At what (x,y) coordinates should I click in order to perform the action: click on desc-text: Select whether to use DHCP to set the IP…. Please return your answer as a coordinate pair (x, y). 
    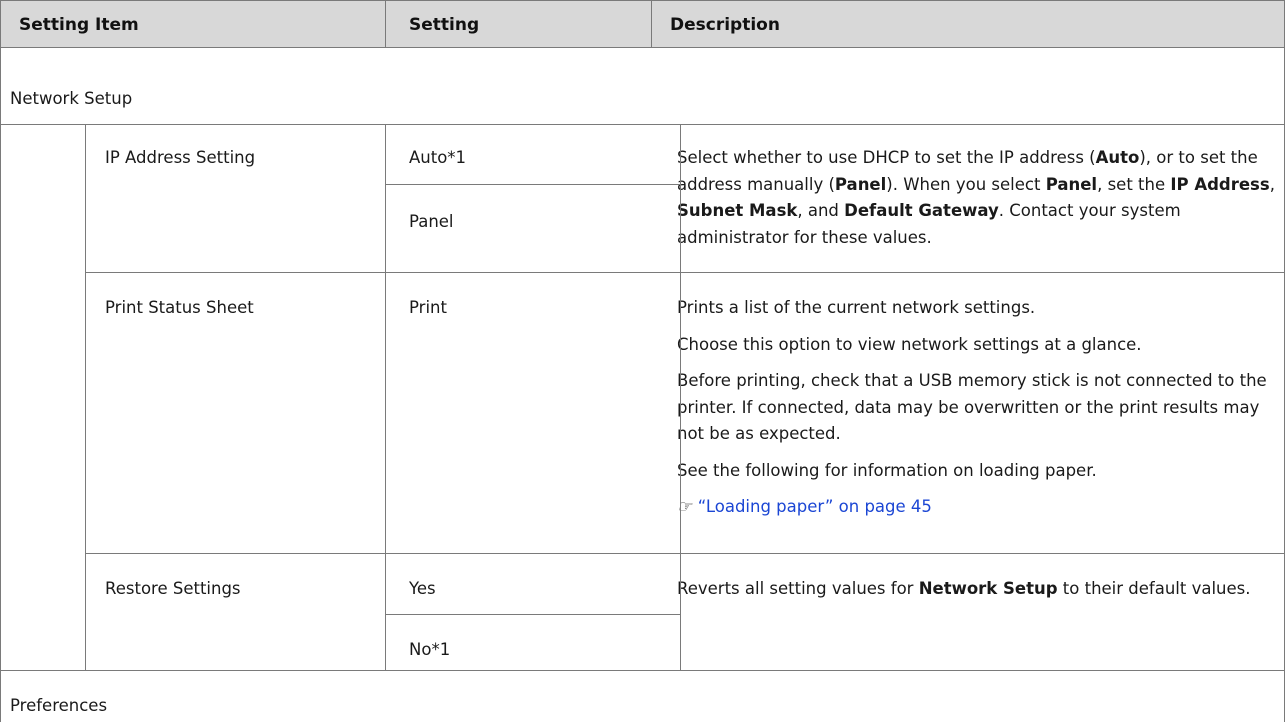
    Looking at the image, I should click on (886, 157).